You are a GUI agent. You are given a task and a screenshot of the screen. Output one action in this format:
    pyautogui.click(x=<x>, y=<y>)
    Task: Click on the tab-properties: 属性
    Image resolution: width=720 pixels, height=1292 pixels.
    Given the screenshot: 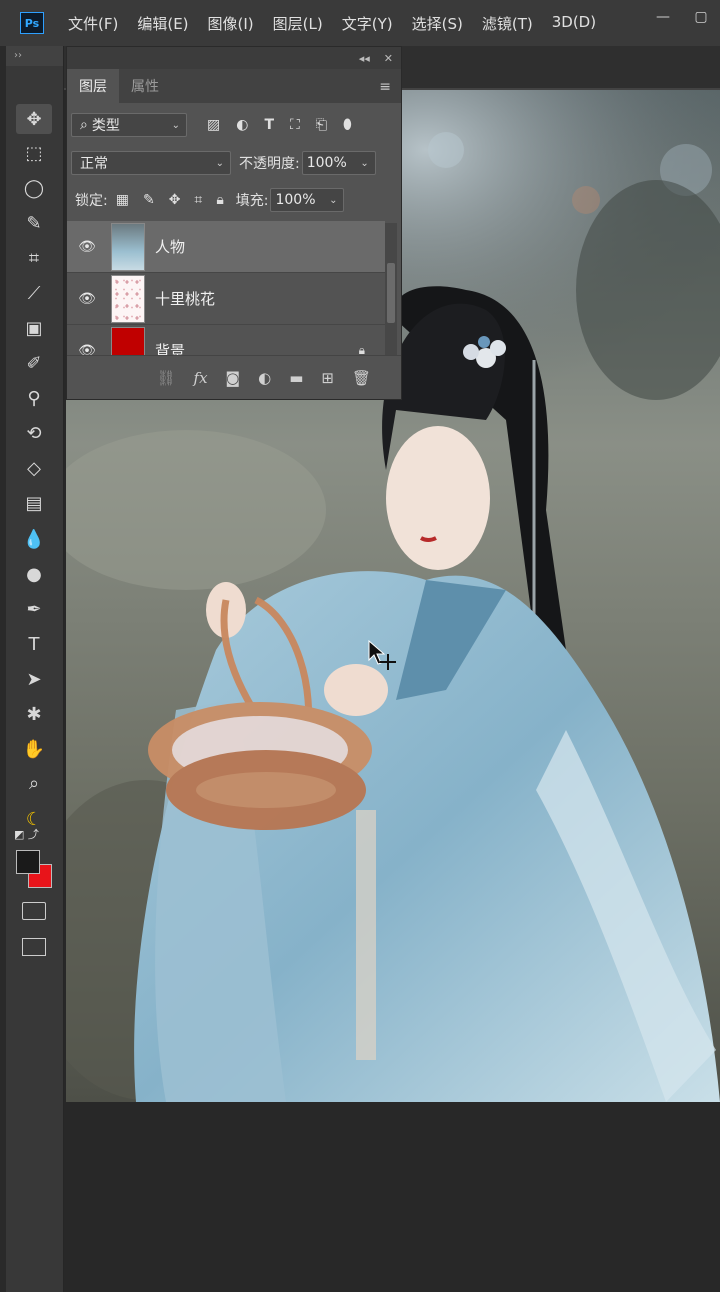 What is the action you would take?
    pyautogui.click(x=145, y=86)
    